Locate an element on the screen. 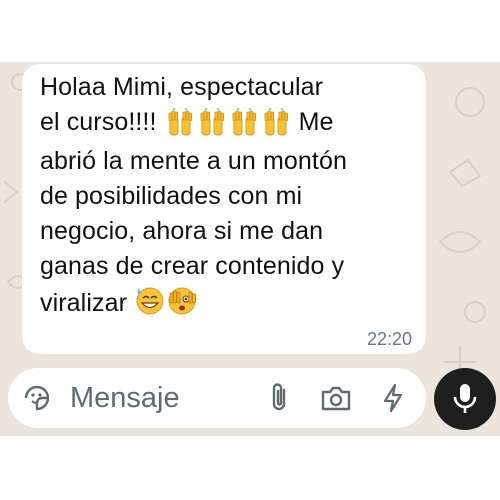 This screenshot has width=500, height=500. emoji-sticker-icon is located at coordinates (37, 398).